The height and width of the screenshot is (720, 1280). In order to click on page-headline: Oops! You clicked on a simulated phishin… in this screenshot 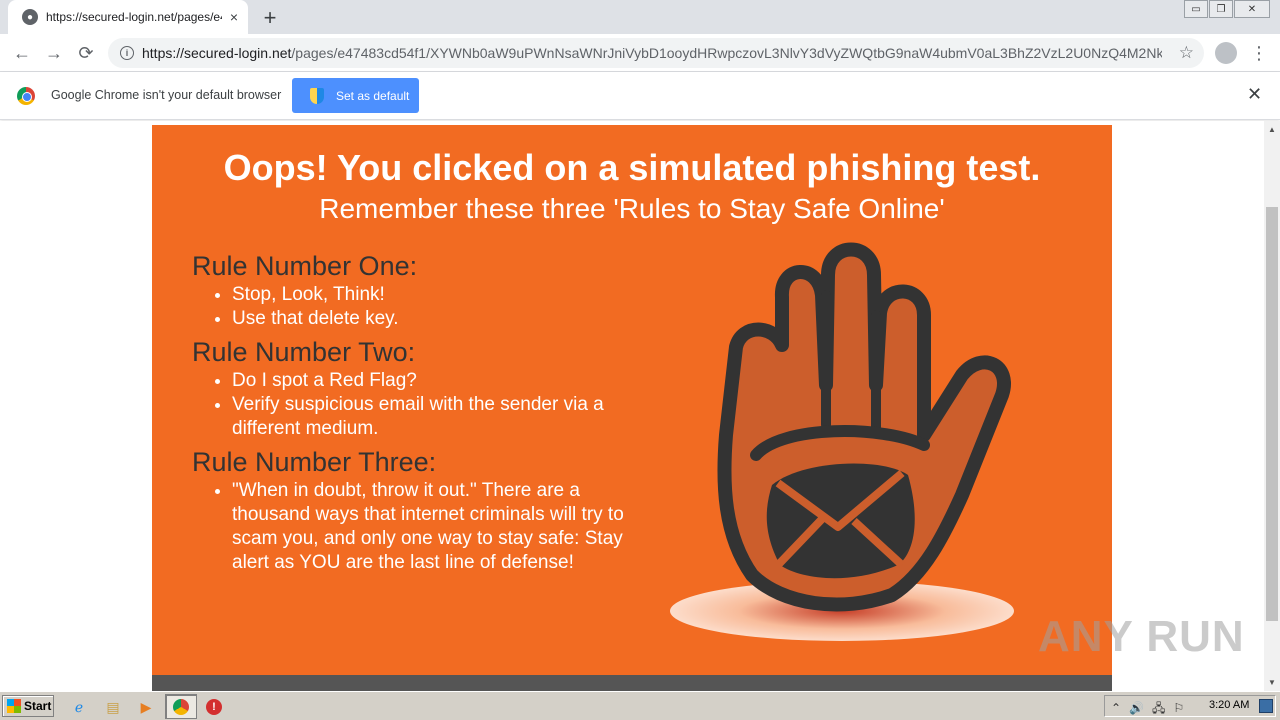, I will do `click(632, 167)`.